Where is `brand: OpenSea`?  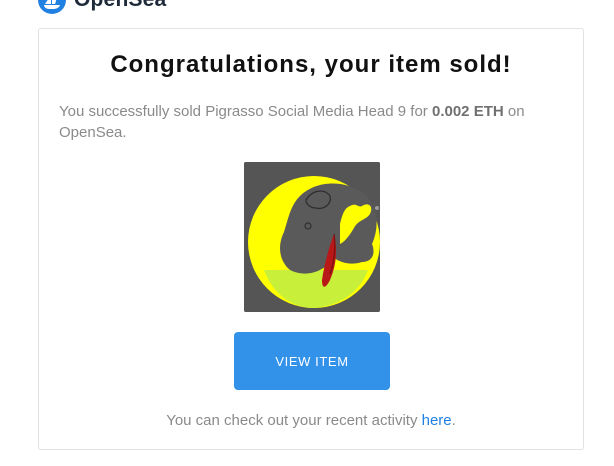 brand: OpenSea is located at coordinates (102, 7).